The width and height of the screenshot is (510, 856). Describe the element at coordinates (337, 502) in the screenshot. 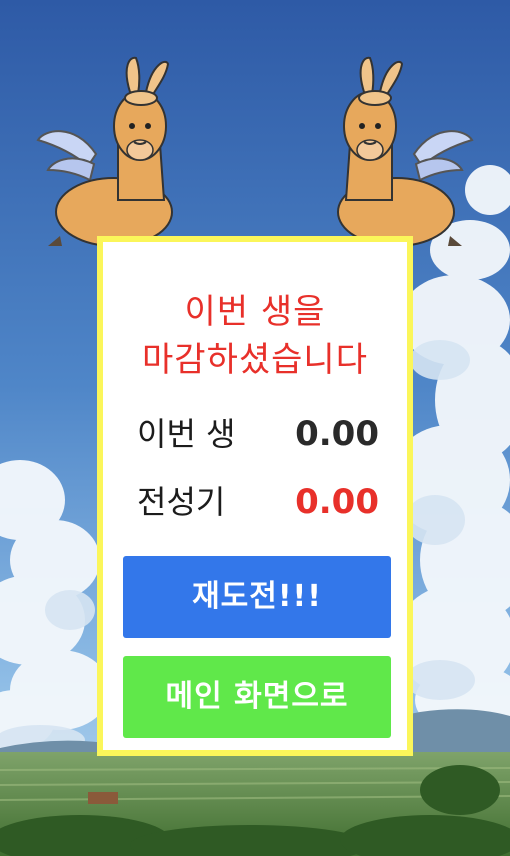

I see `best-score-value: 0.00` at that location.